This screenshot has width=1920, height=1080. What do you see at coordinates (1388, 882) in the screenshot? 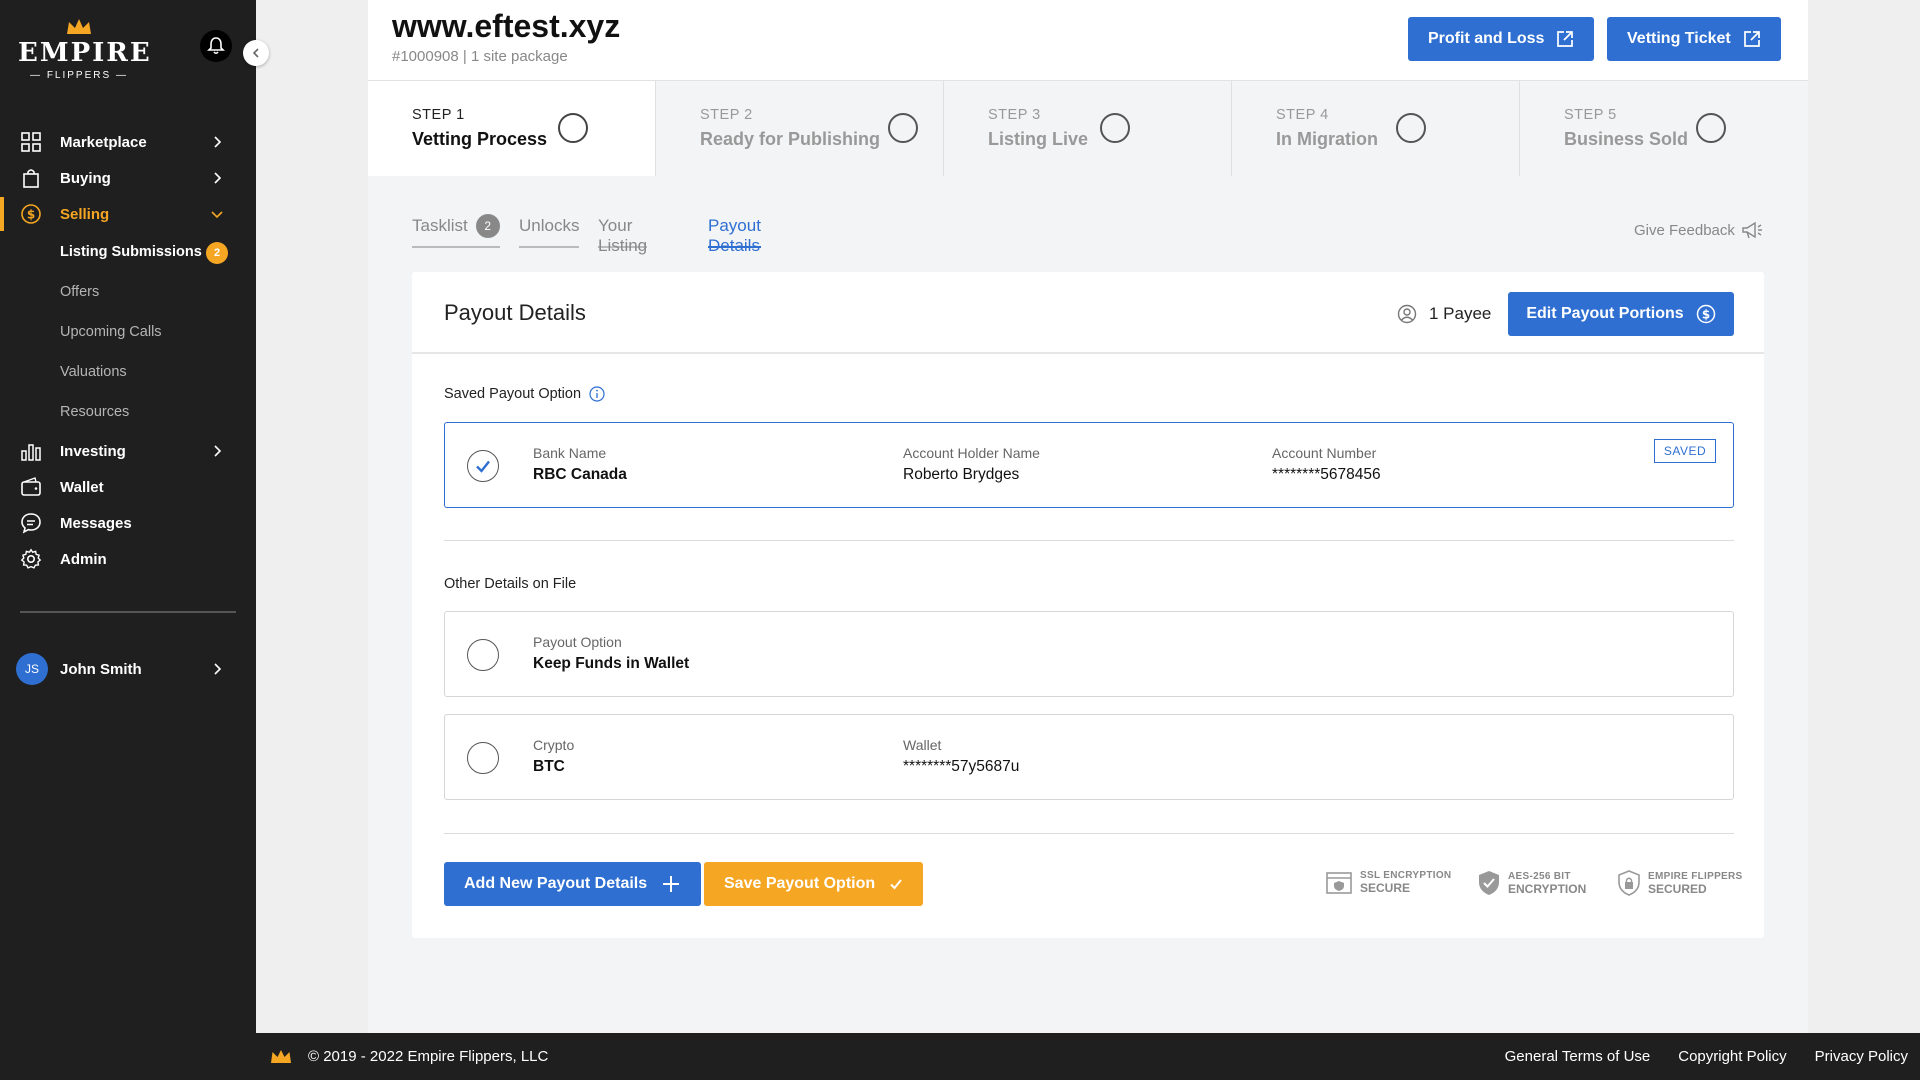
I see `ssl-encryption-badge: SSL ENCRYPTION SECURE` at bounding box center [1388, 882].